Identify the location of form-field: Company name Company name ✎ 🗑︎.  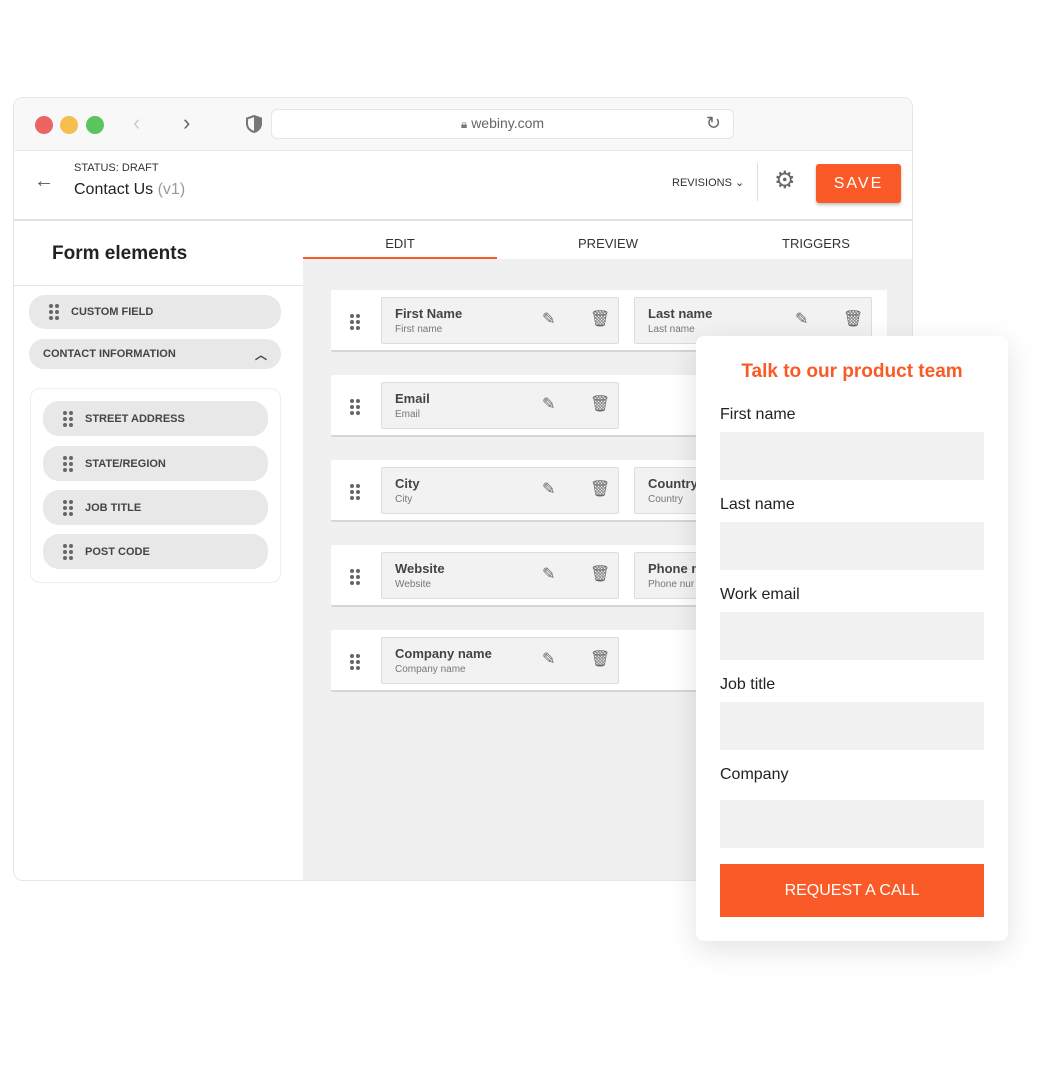
(500, 660).